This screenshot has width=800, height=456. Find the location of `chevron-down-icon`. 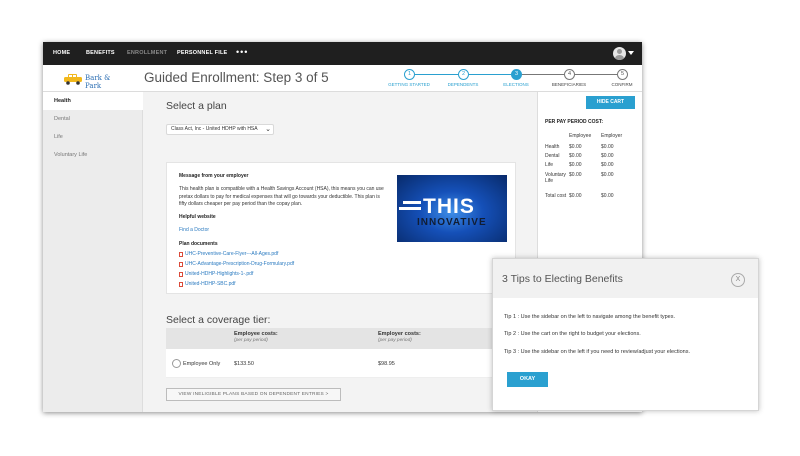

chevron-down-icon is located at coordinates (631, 53).